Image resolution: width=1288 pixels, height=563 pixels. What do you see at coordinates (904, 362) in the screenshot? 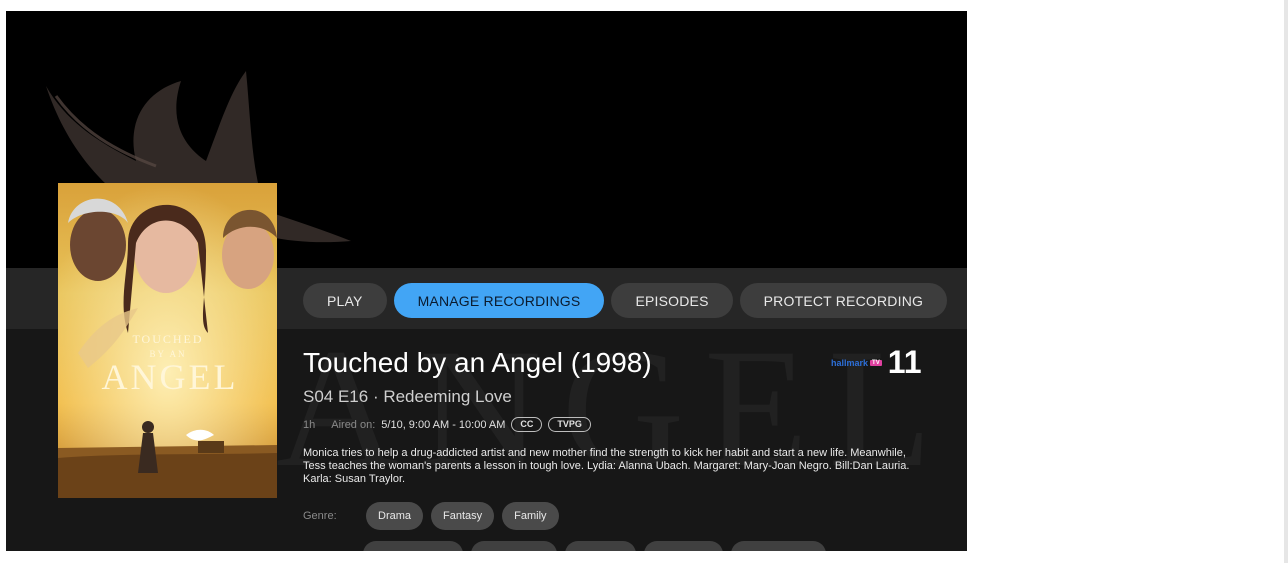
I see `channel-number: 11` at bounding box center [904, 362].